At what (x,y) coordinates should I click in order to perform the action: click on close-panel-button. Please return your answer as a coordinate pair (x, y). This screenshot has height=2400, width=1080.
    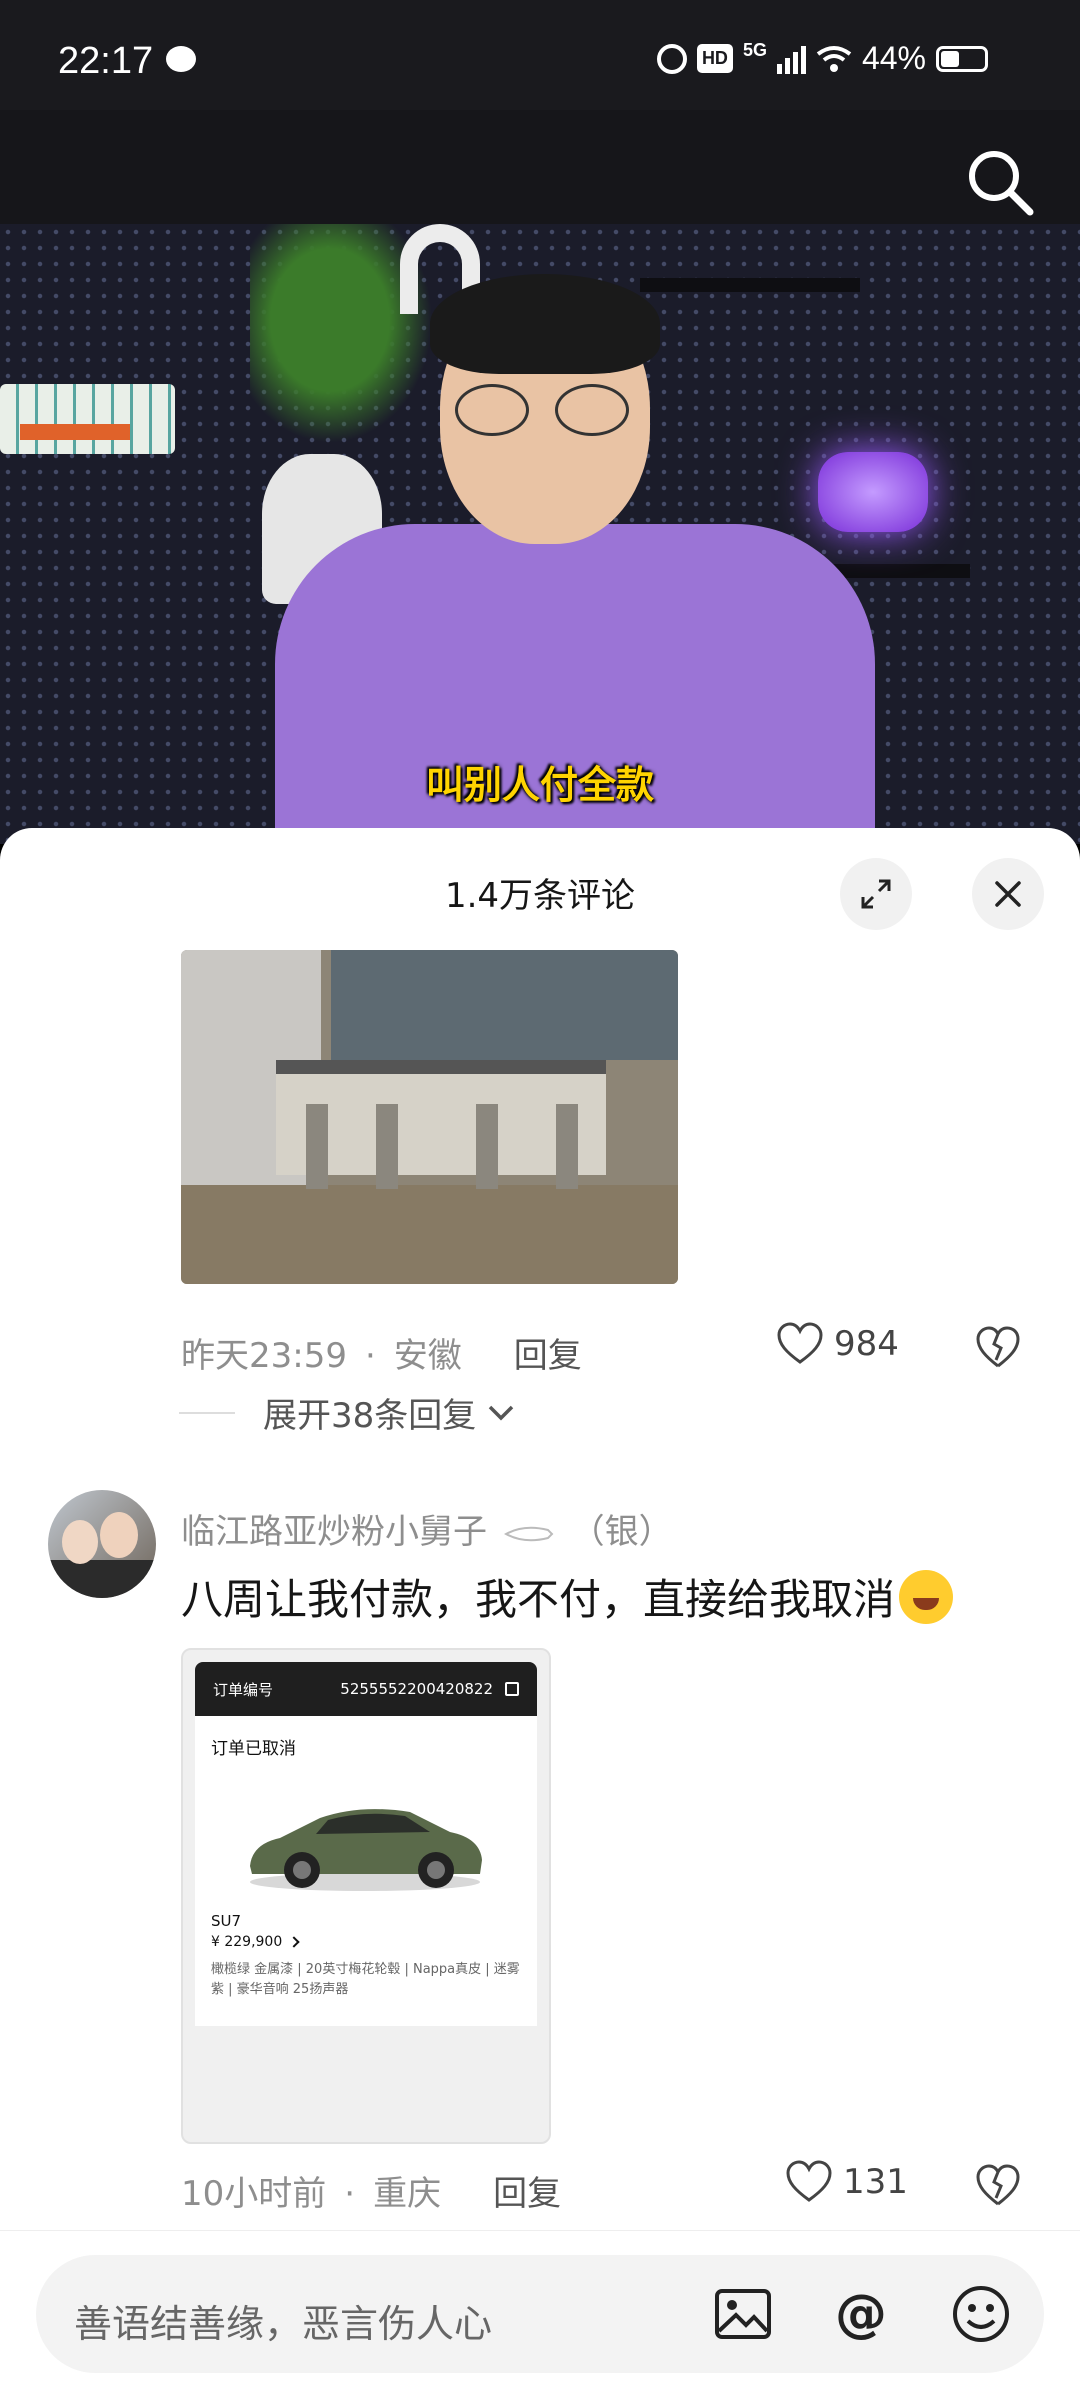
    Looking at the image, I should click on (1008, 894).